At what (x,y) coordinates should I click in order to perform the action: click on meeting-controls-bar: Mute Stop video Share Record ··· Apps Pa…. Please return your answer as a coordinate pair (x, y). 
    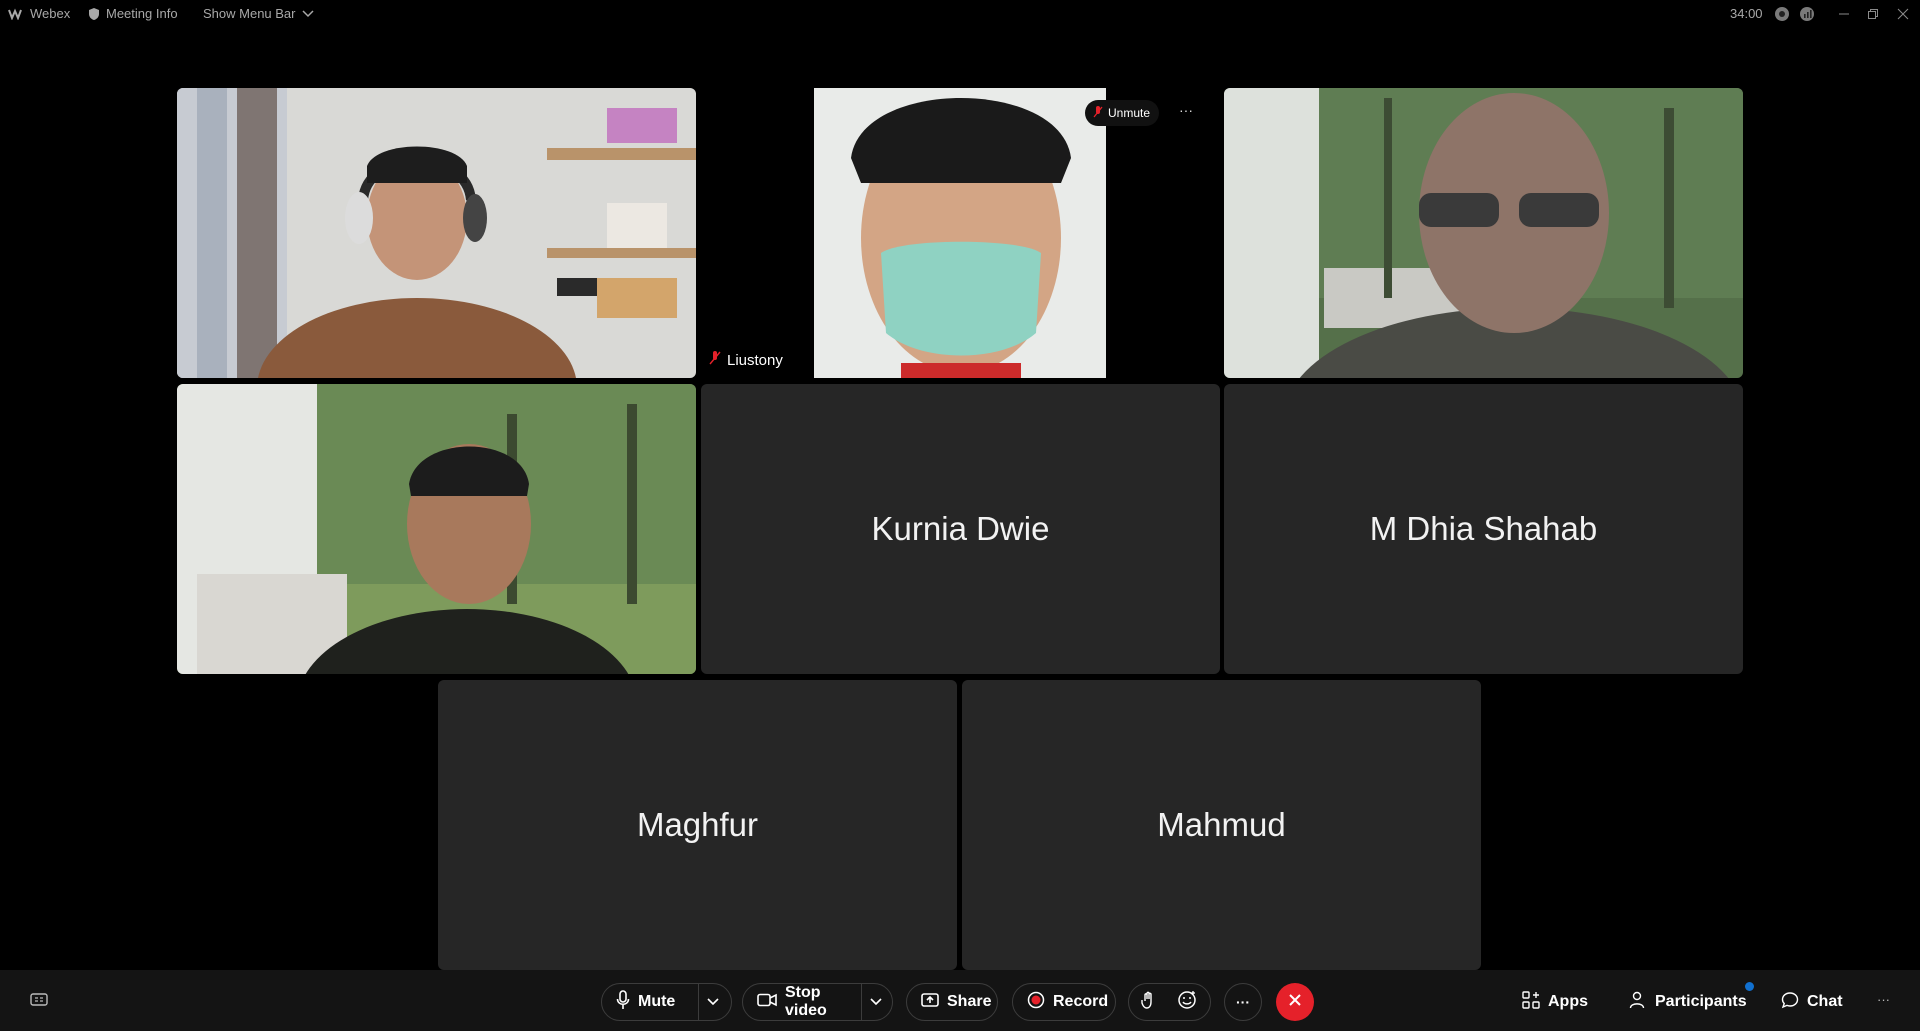
    Looking at the image, I should click on (960, 1000).